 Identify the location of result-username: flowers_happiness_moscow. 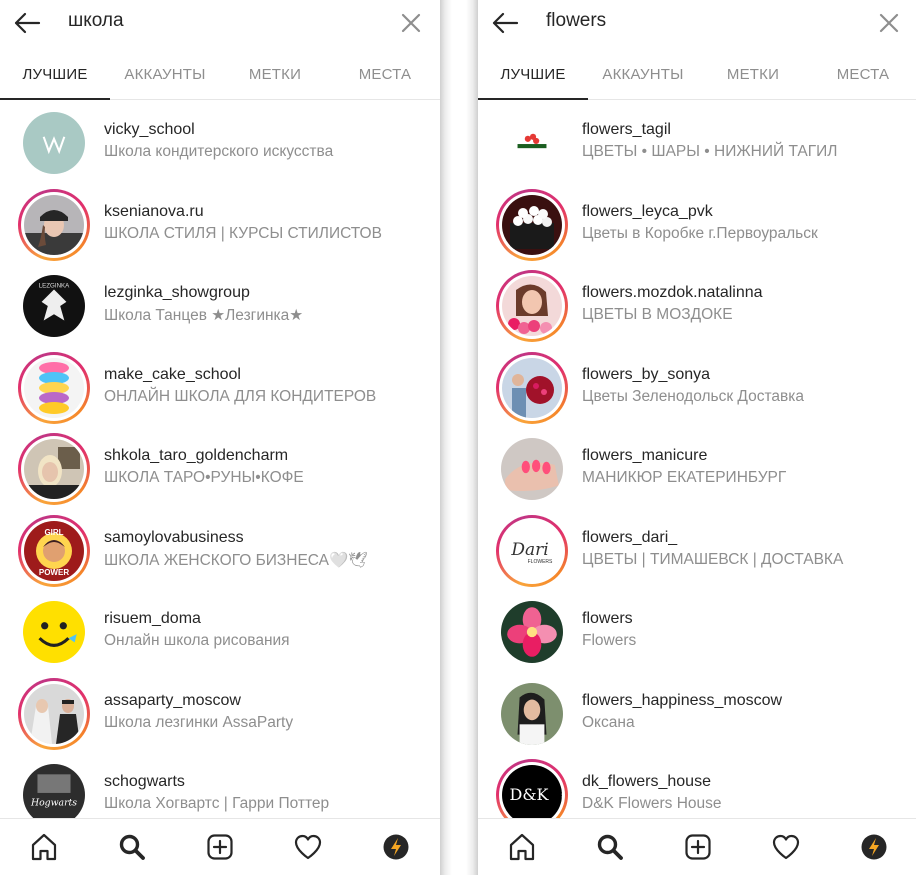
(682, 700).